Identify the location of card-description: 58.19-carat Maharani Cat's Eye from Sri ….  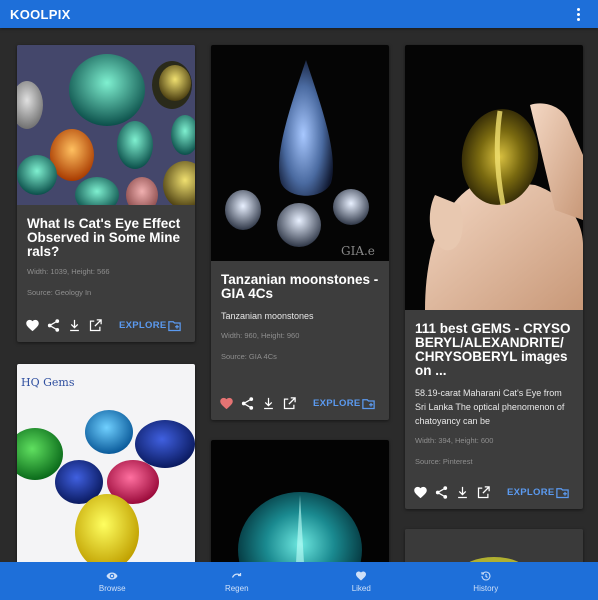
(490, 407).